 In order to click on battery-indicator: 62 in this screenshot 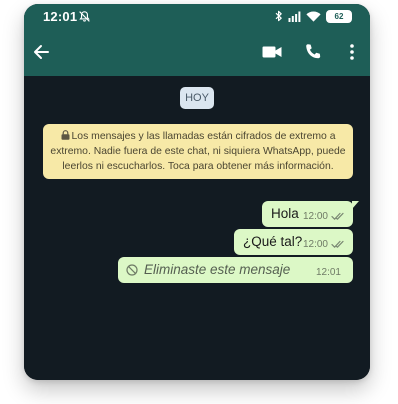, I will do `click(339, 16)`.